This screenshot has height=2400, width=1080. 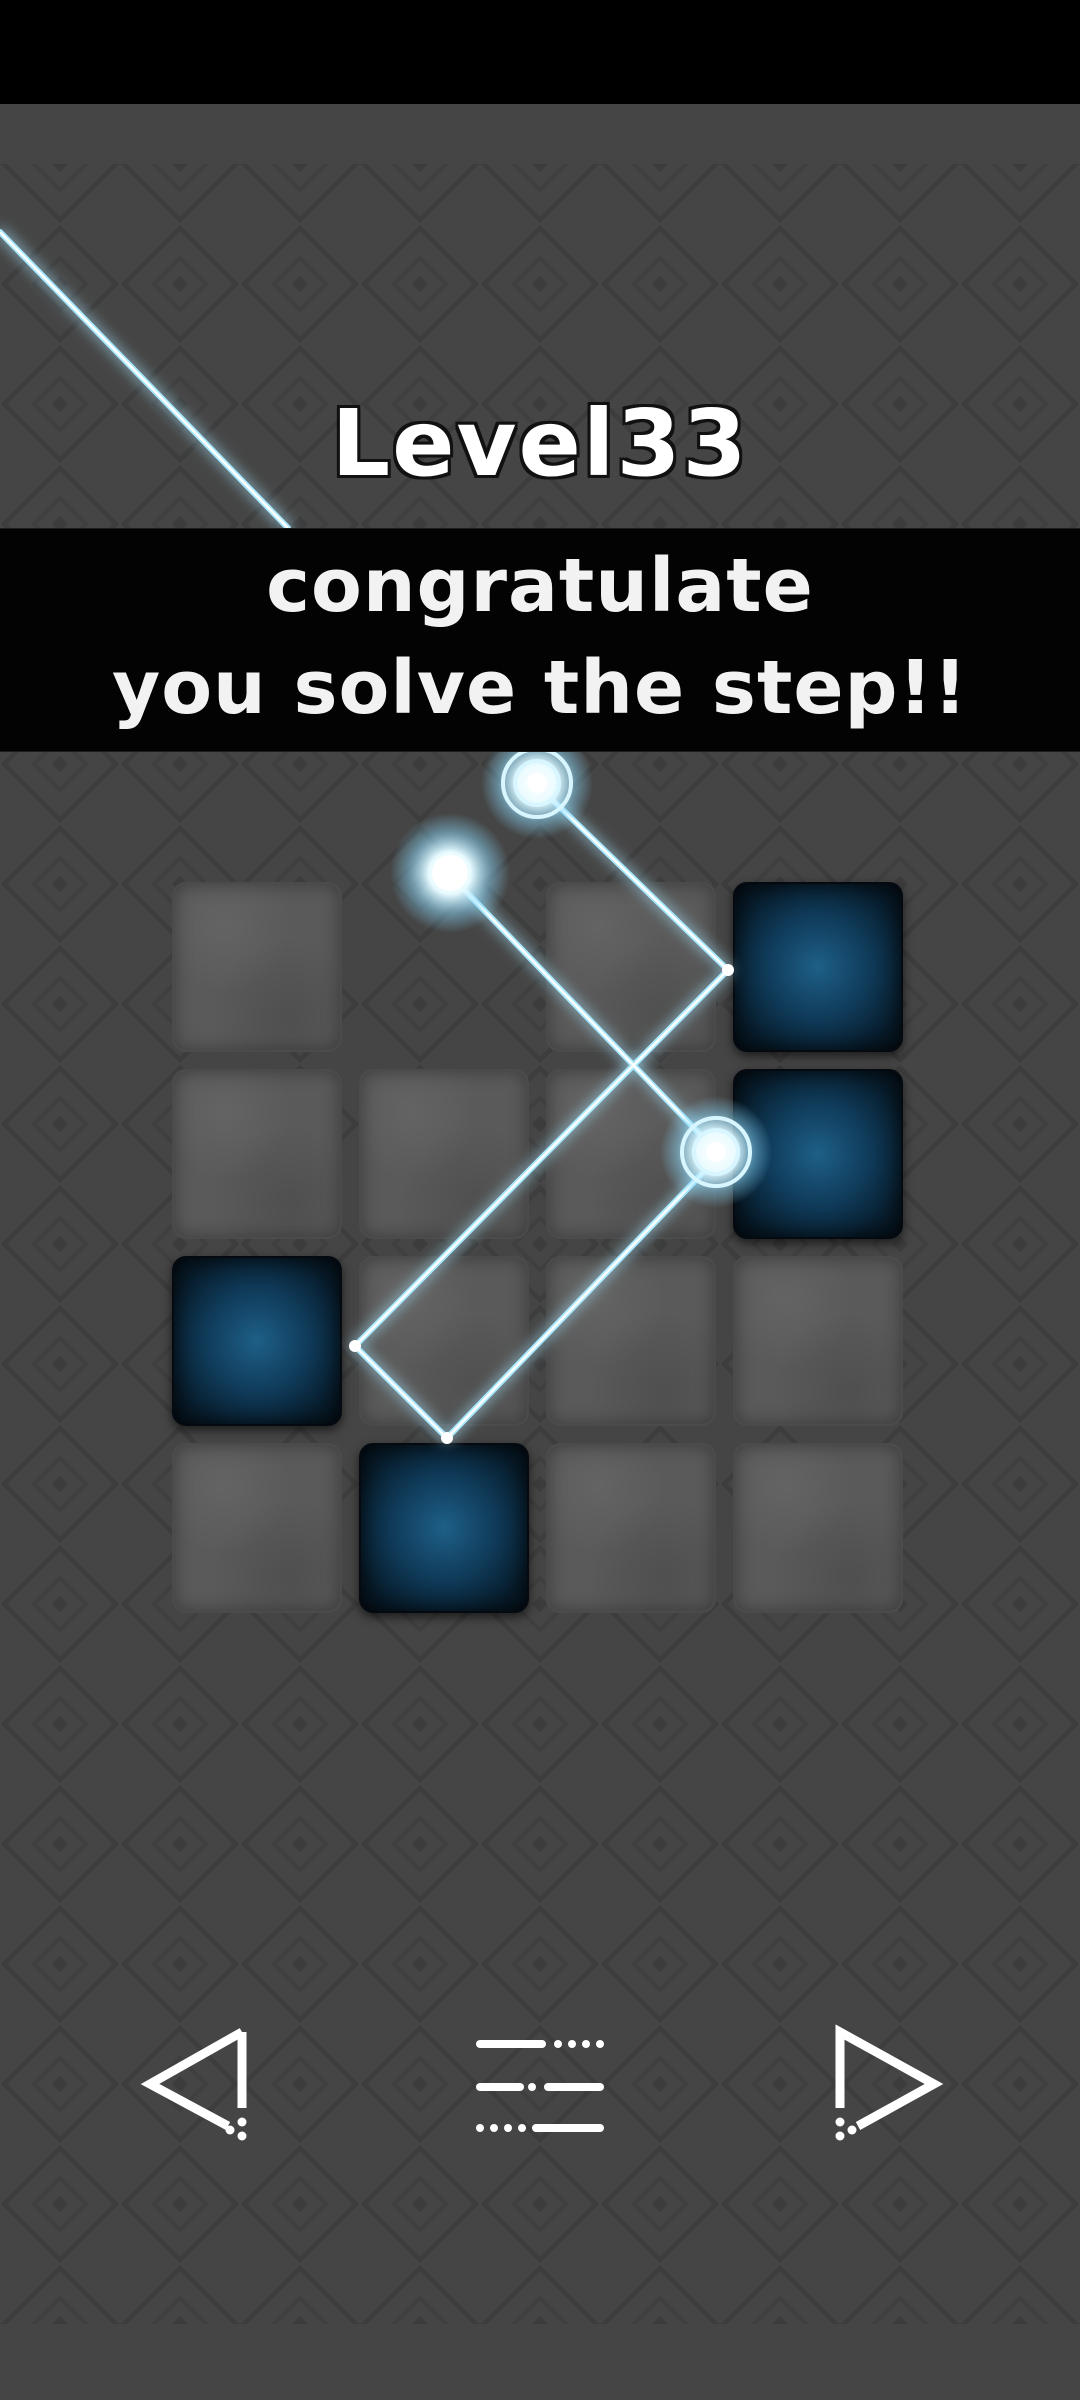 I want to click on status-bar, so click(x=540, y=52).